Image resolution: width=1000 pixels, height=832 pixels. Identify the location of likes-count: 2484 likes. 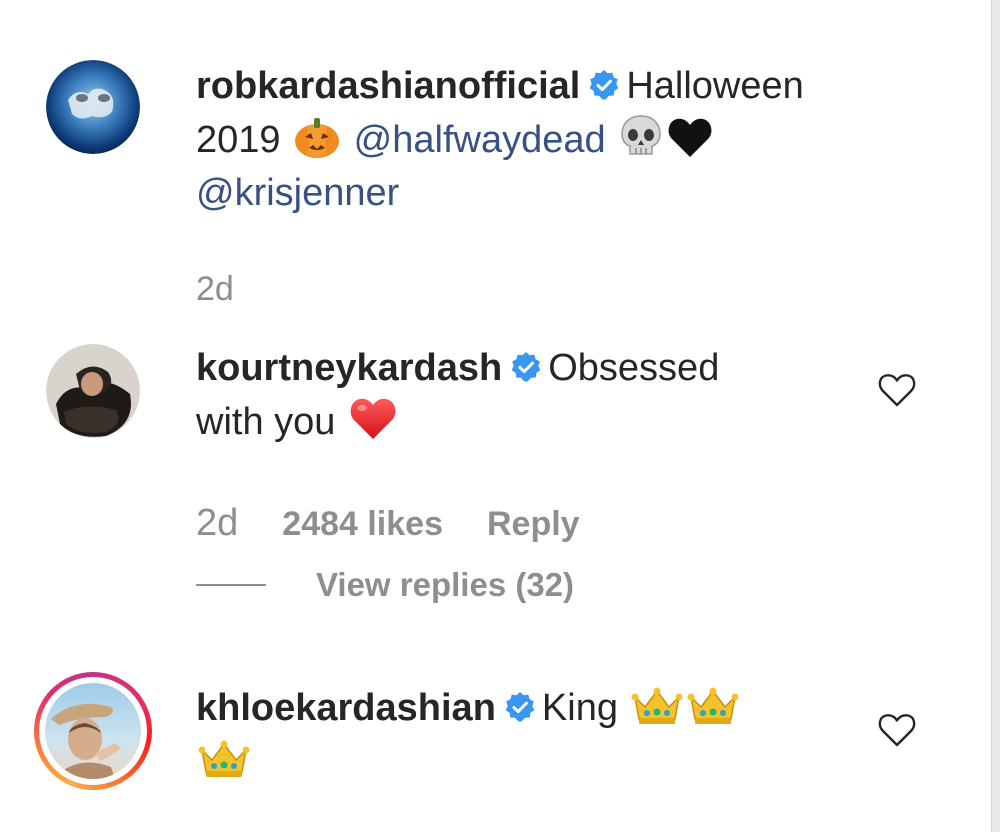
(362, 524).